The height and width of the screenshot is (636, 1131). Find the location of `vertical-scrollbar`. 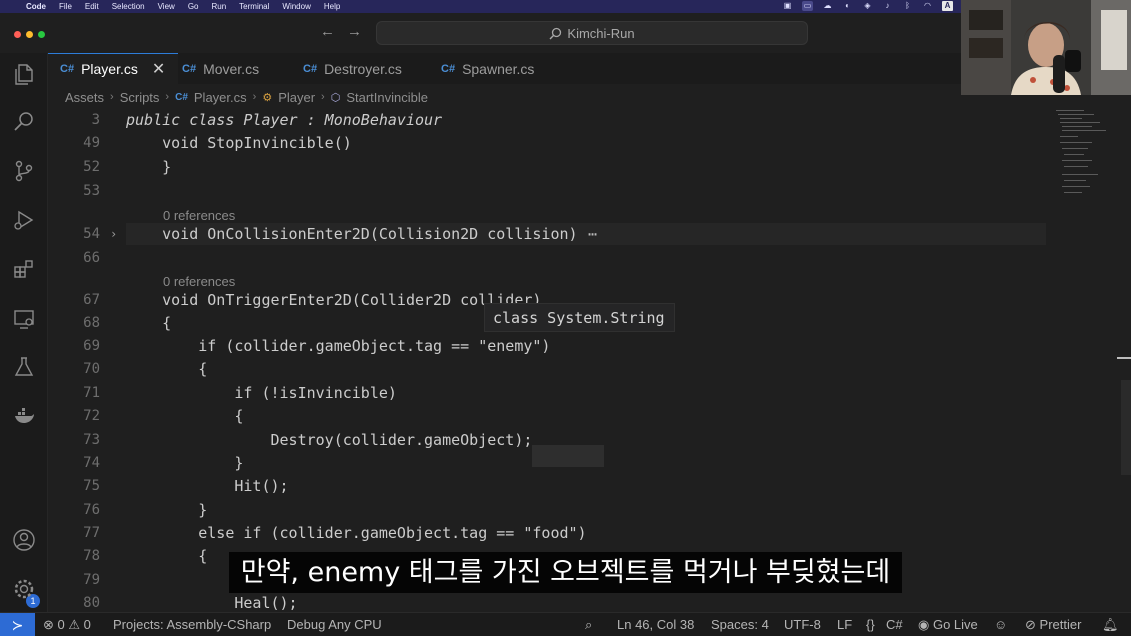

vertical-scrollbar is located at coordinates (1126, 427).